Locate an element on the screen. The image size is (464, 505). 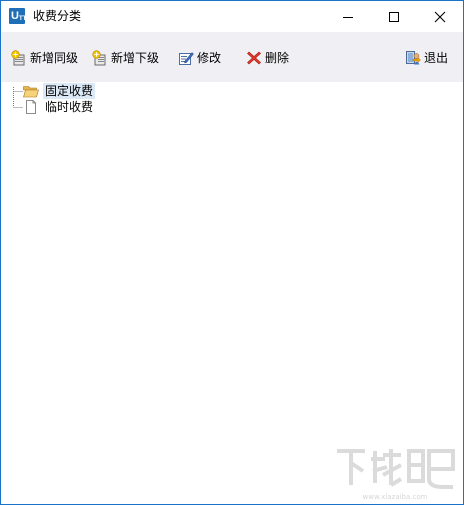
delete-button: 删除 is located at coordinates (267, 58).